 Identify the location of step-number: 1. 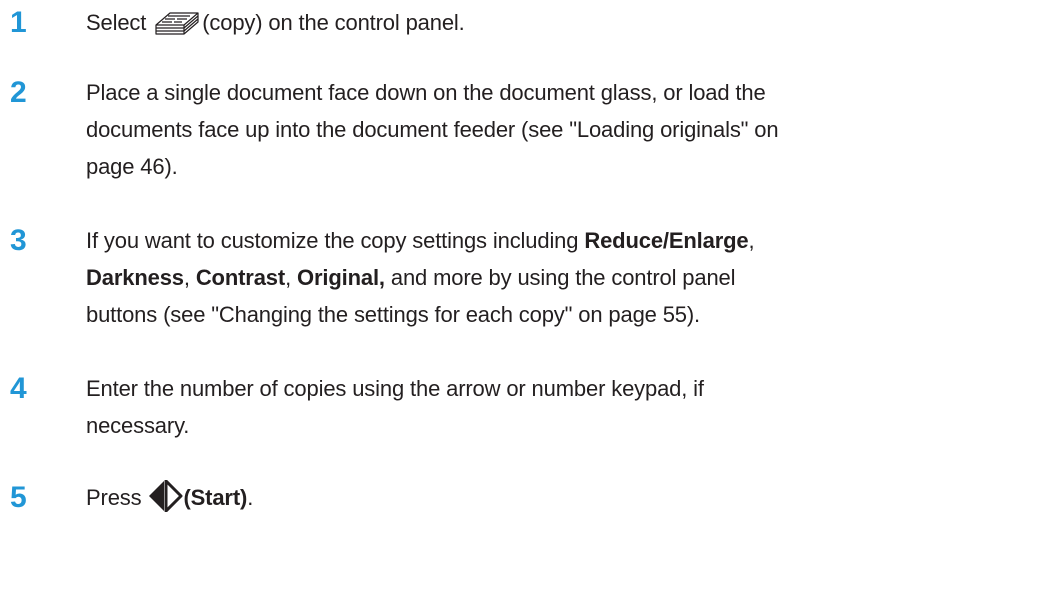
(18, 22).